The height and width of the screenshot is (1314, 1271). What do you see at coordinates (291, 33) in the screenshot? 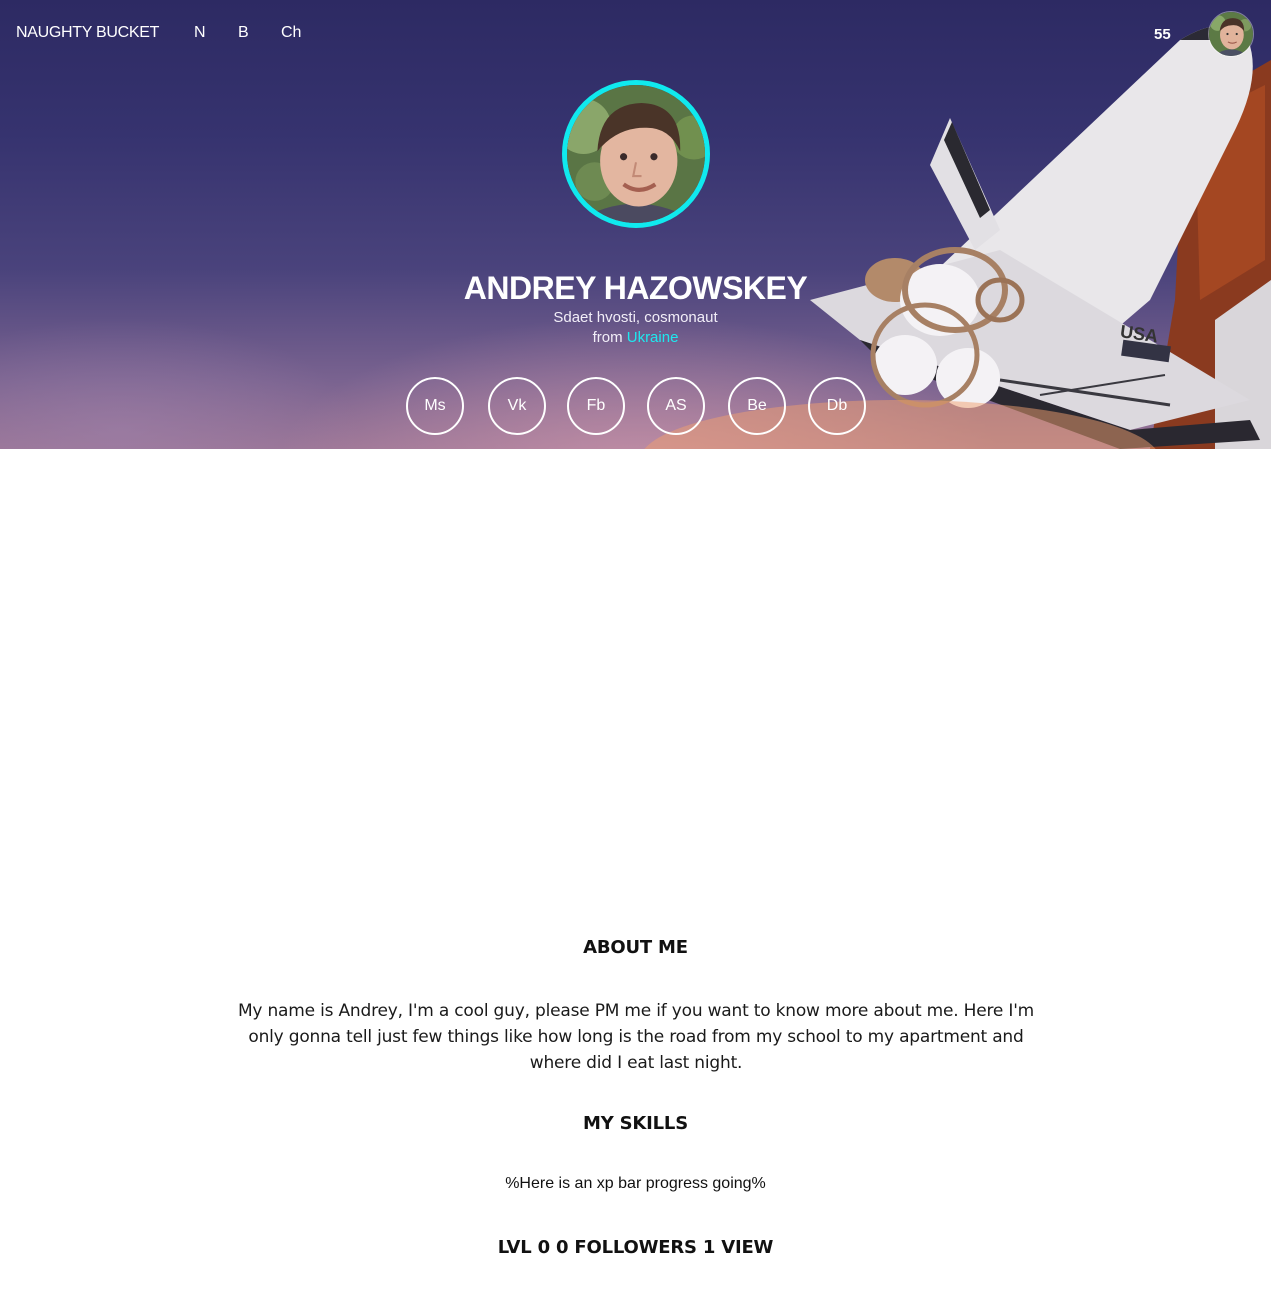
I see `nav-link-ch: Ch` at bounding box center [291, 33].